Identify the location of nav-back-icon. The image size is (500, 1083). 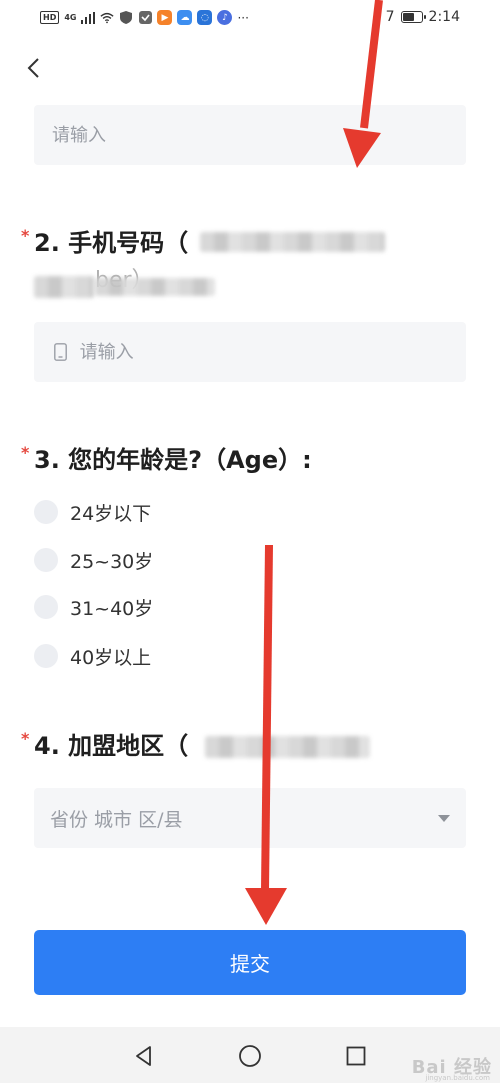
(143, 1056).